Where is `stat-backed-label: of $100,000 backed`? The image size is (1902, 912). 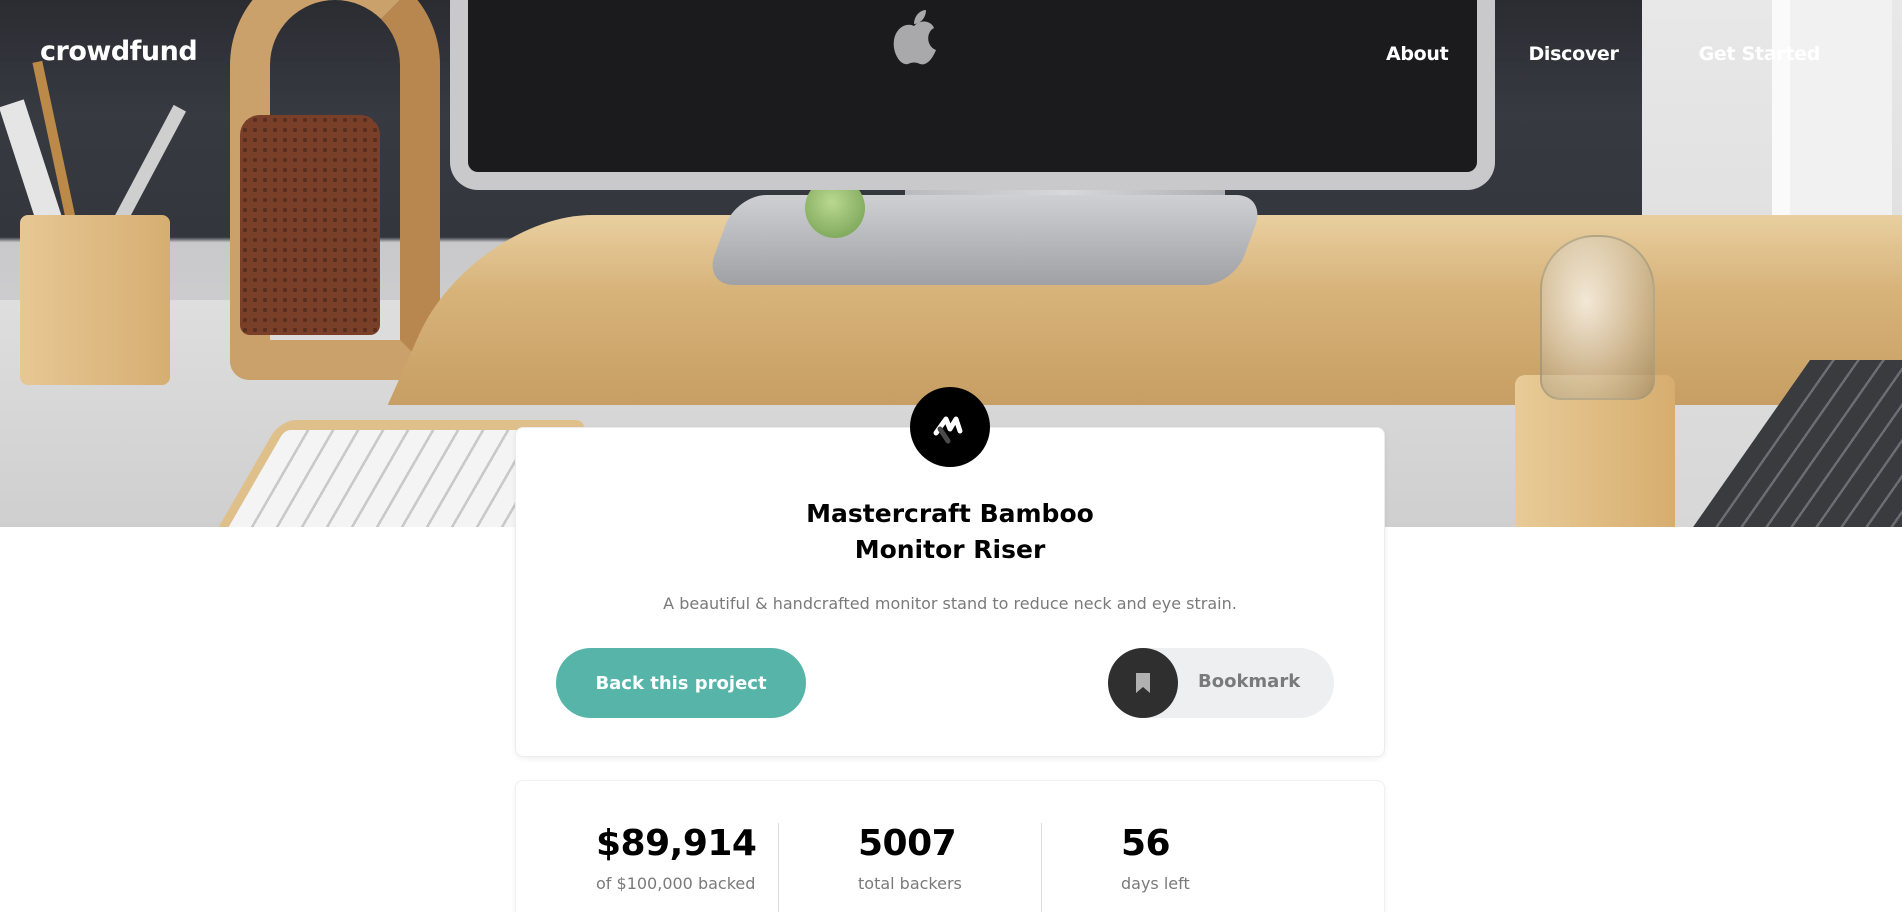
stat-backed-label: of $100,000 backed is located at coordinates (676, 883).